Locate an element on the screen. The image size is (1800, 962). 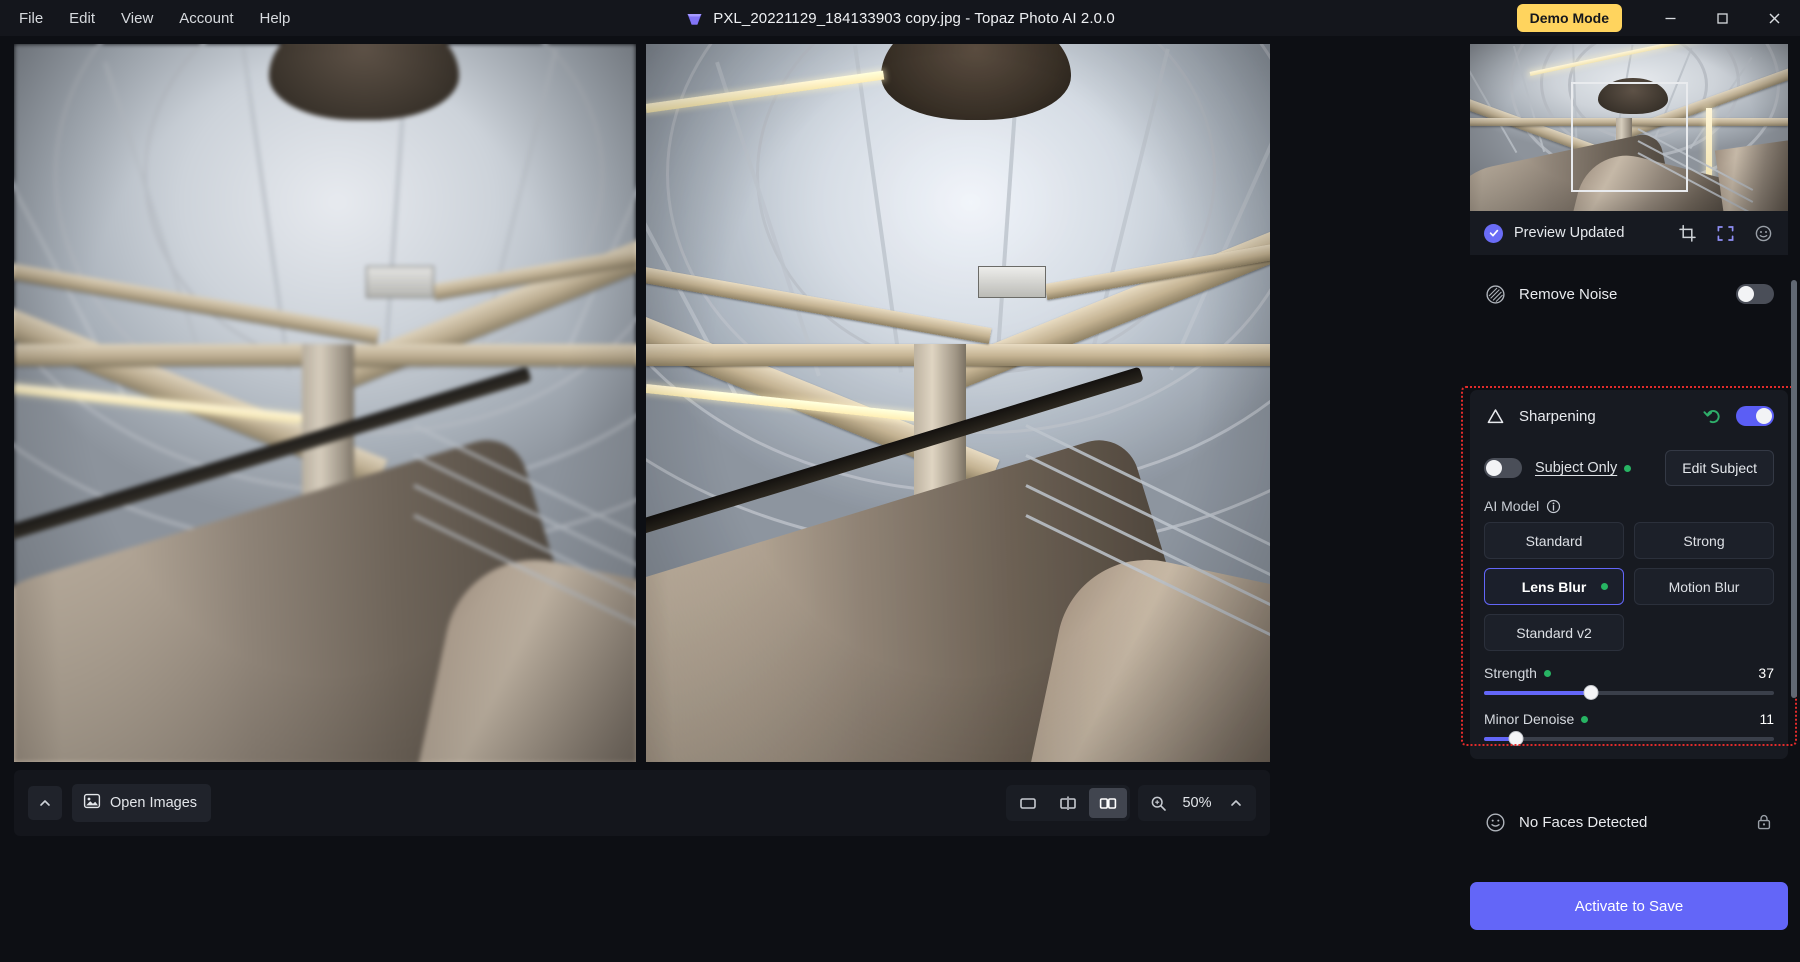
preview-status-label: Preview Updated is located at coordinates (1569, 233).